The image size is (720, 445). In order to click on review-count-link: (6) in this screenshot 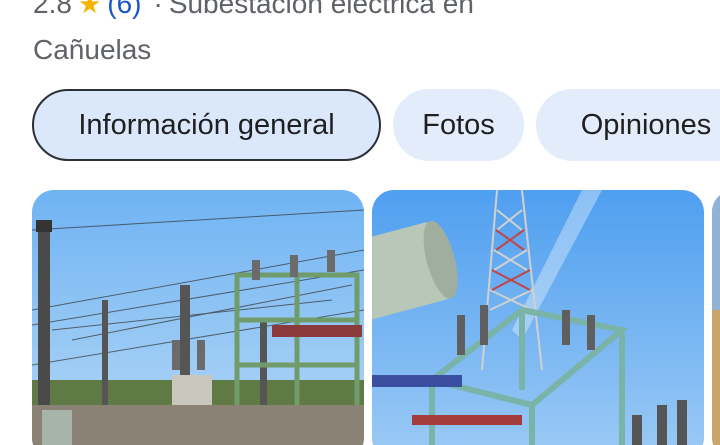, I will do `click(124, 9)`.